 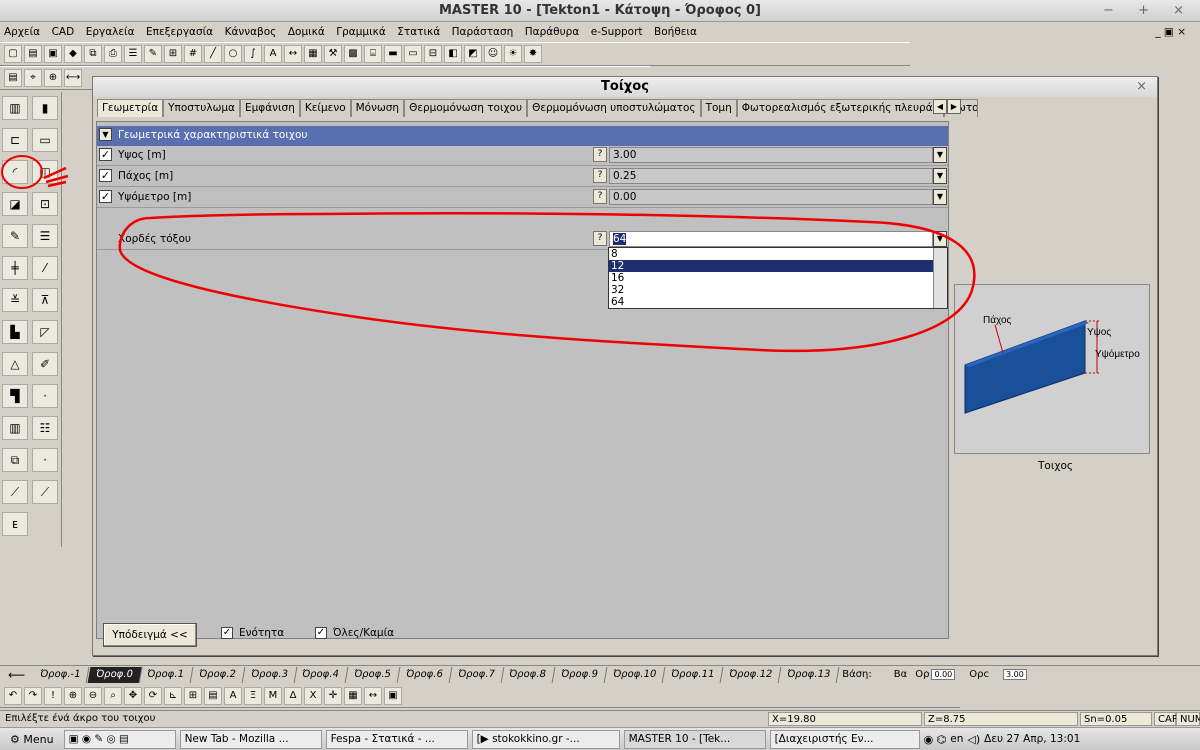 What do you see at coordinates (15, 300) in the screenshot?
I see `level-tool-icon: ≚` at bounding box center [15, 300].